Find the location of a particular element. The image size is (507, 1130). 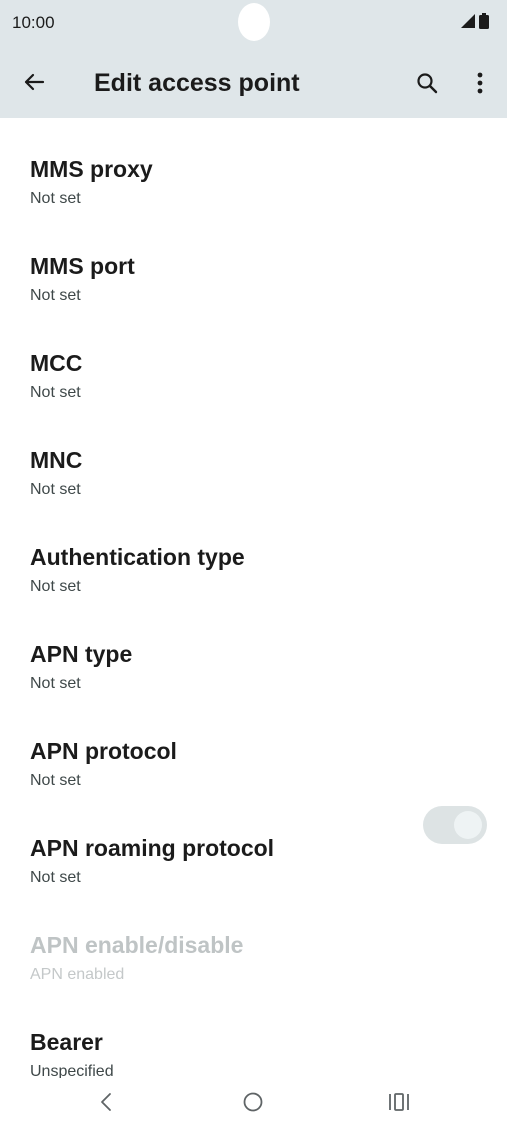

status-bar: 10:00 is located at coordinates (253, 24).